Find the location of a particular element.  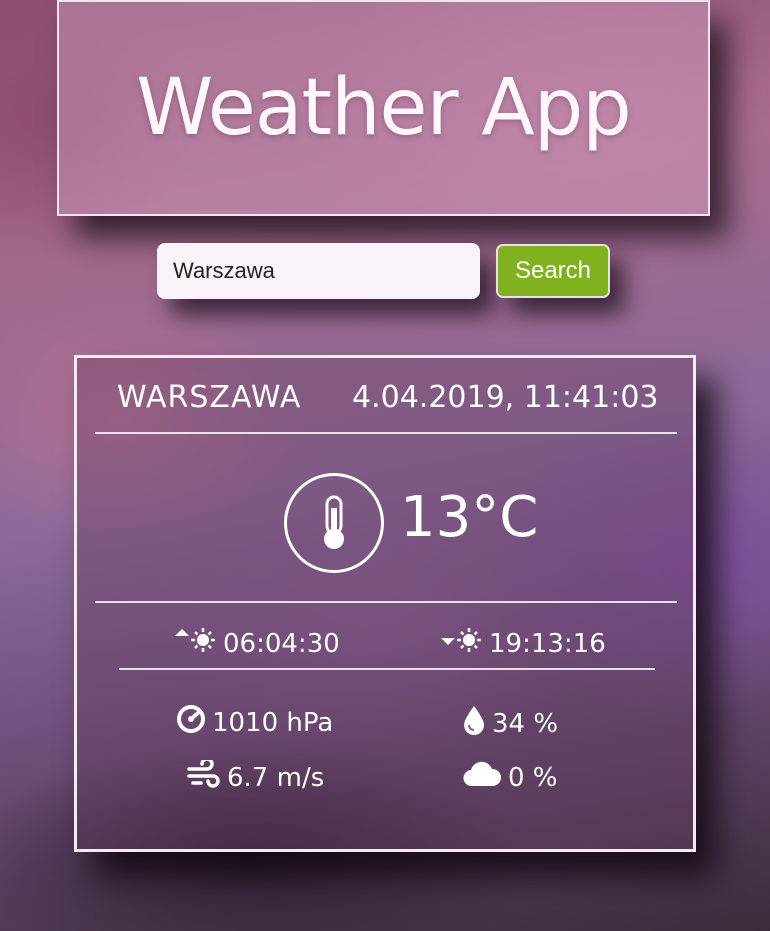

temperature-row: 13°C is located at coordinates (385, 526).